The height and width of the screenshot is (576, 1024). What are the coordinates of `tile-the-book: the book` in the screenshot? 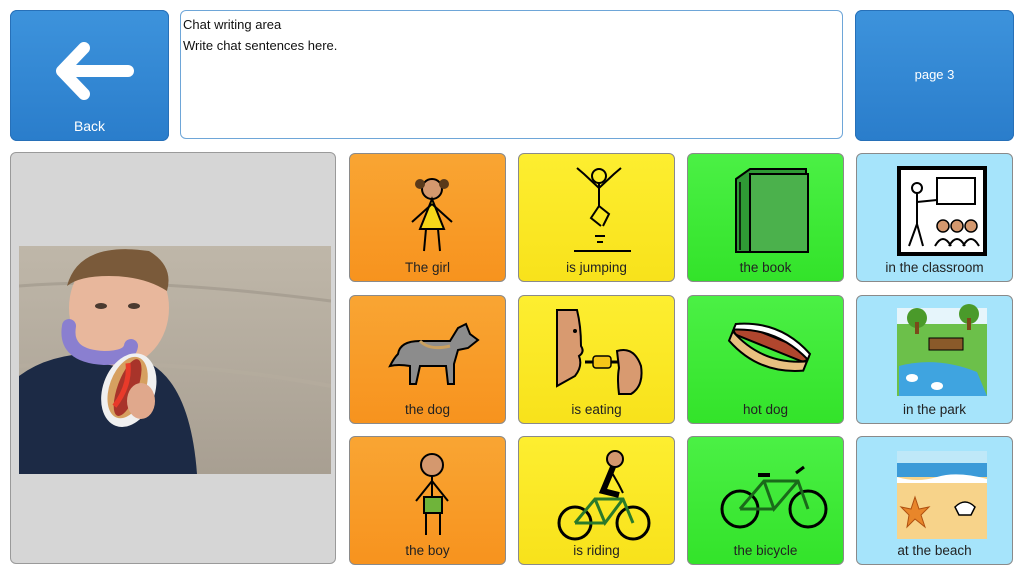 It's located at (765, 217).